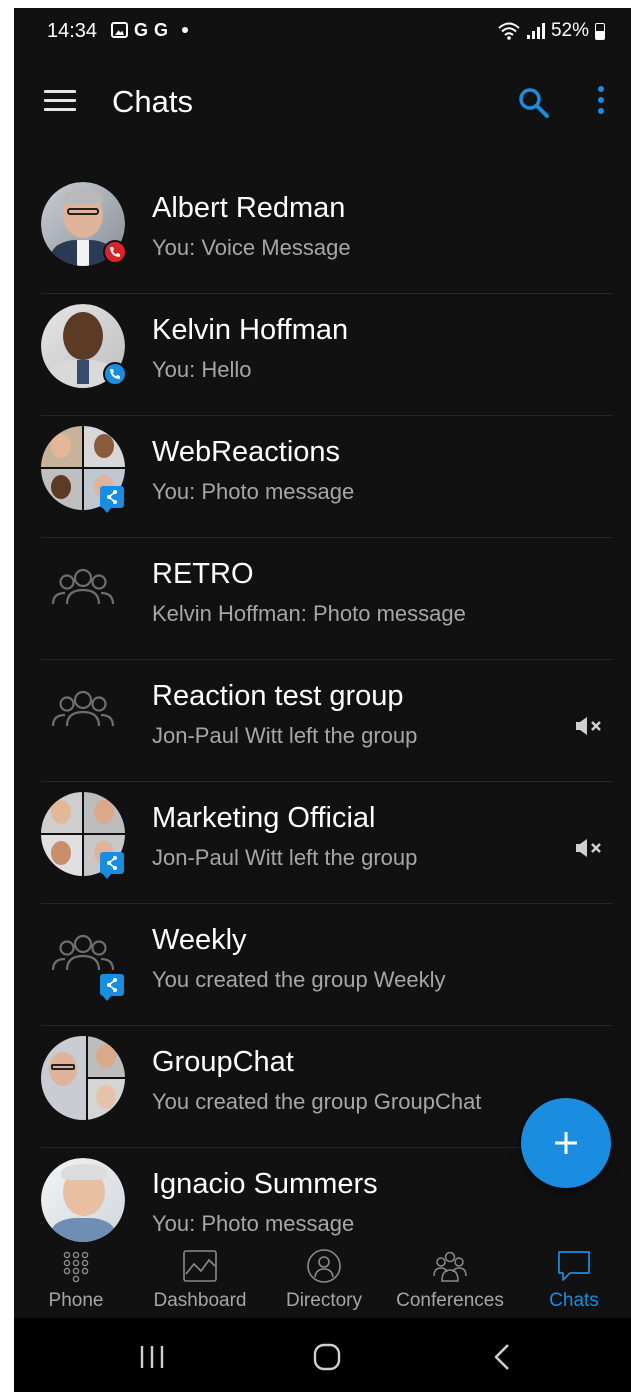  I want to click on battery-icon, so click(600, 31).